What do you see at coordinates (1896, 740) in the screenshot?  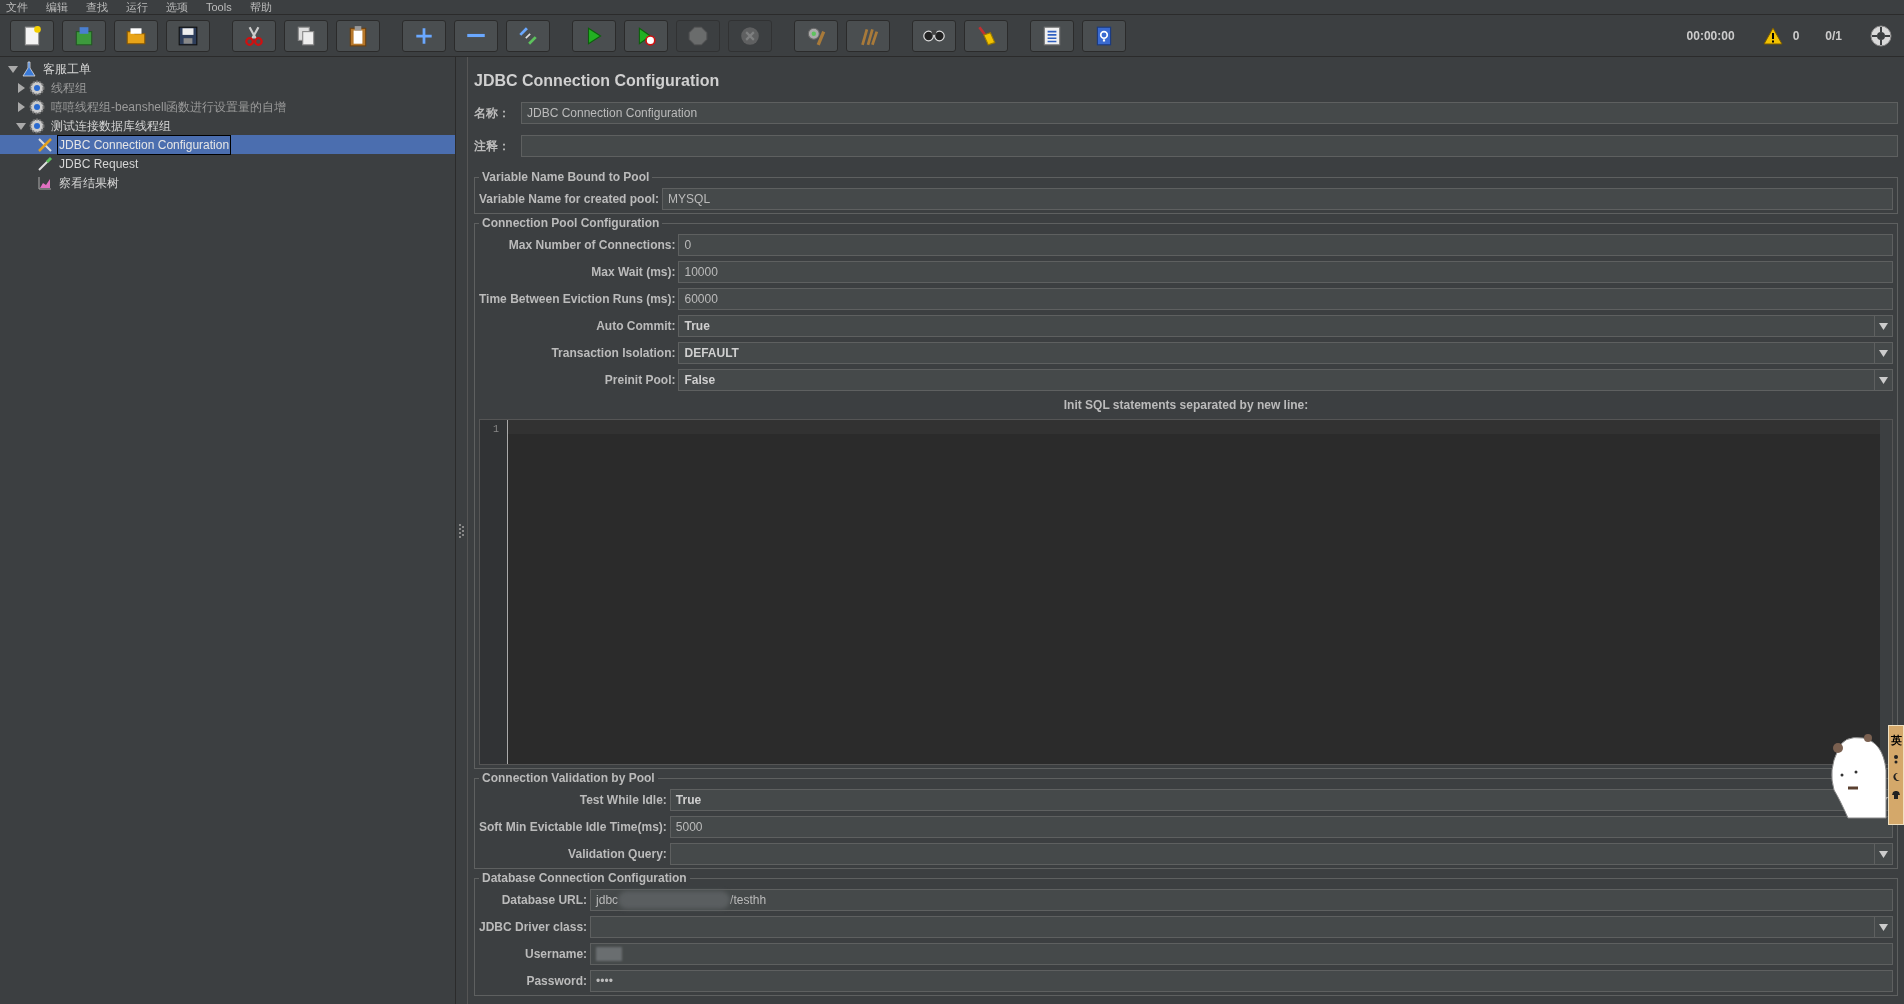 I see `input-mode-label: 英` at bounding box center [1896, 740].